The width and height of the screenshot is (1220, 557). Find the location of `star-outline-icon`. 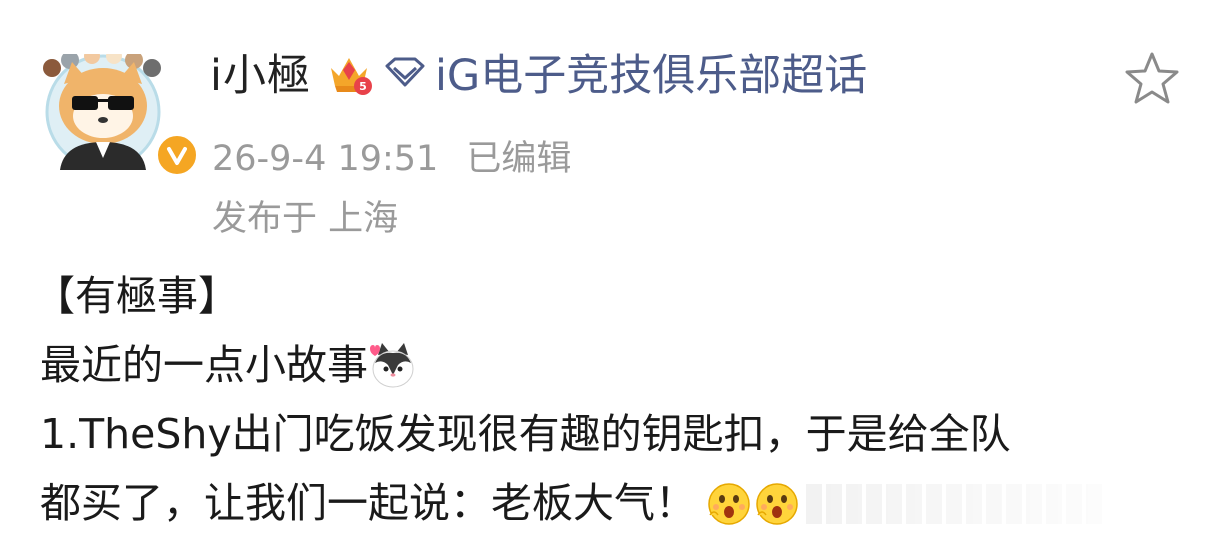

star-outline-icon is located at coordinates (1152, 78).